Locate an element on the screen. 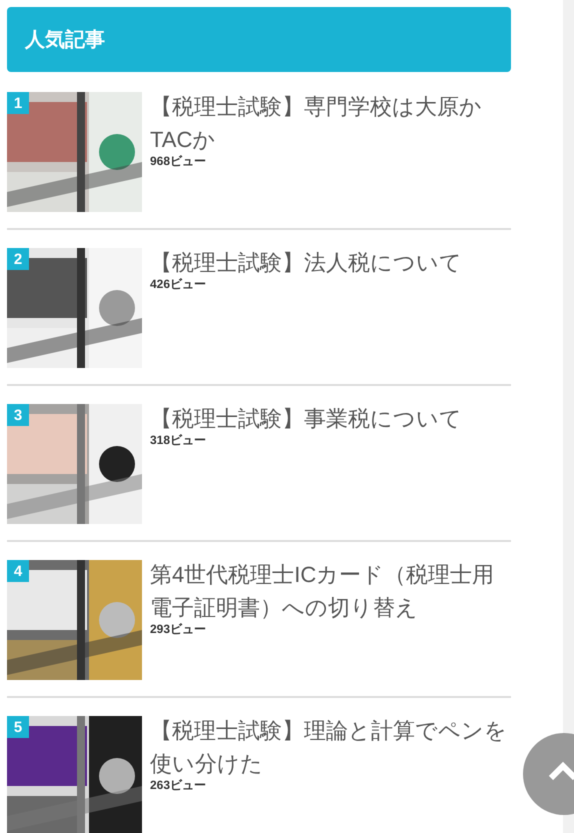 The height and width of the screenshot is (833, 574). chevron-up-icon is located at coordinates (561, 771).